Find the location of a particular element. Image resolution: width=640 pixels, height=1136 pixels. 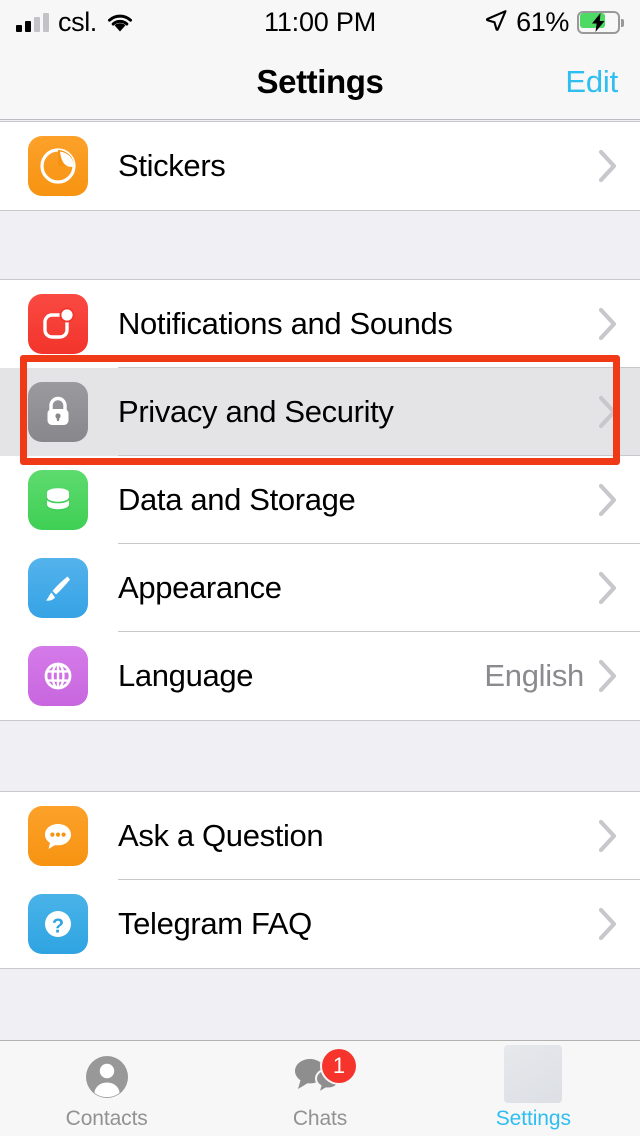

settings-row-notifications-and-sounds: Notifications and Sounds is located at coordinates (320, 324).